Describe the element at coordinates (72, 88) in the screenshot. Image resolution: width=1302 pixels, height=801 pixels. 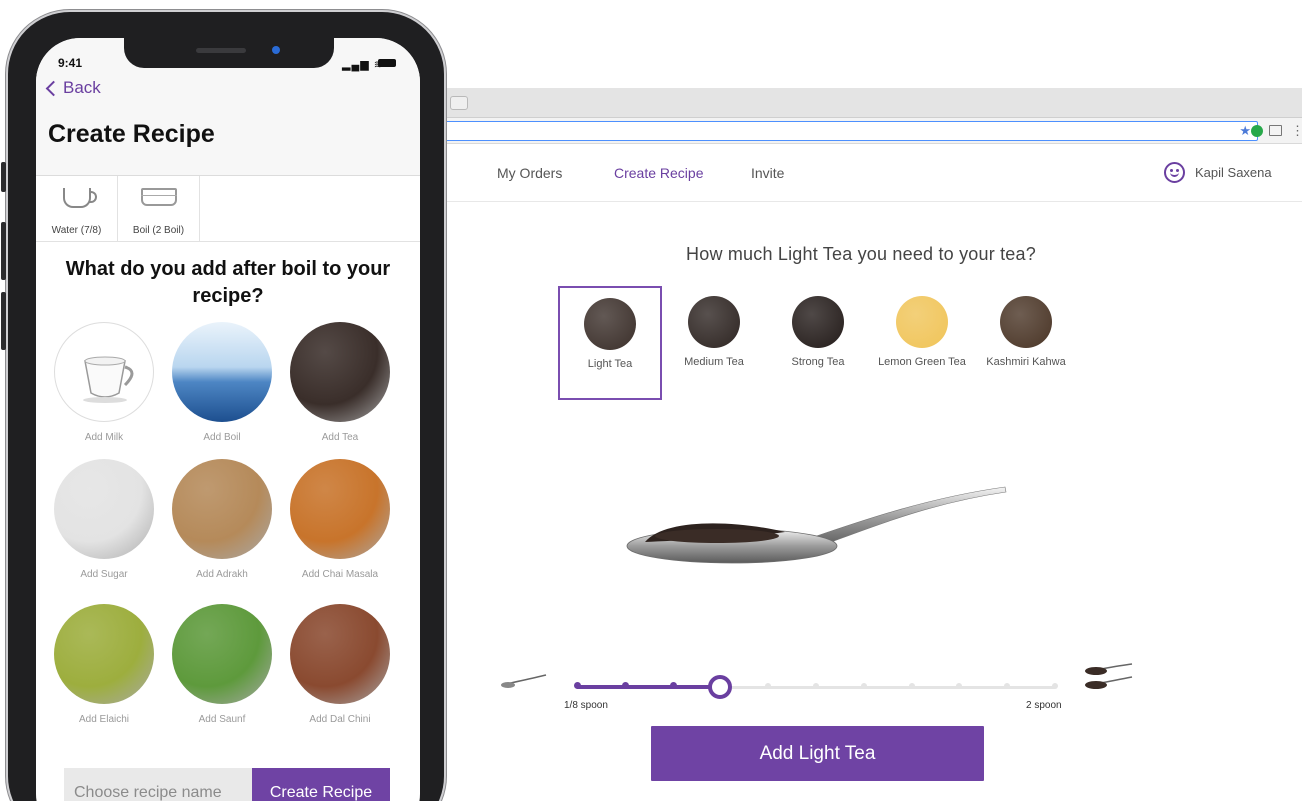
I see `back-button: Back` at that location.